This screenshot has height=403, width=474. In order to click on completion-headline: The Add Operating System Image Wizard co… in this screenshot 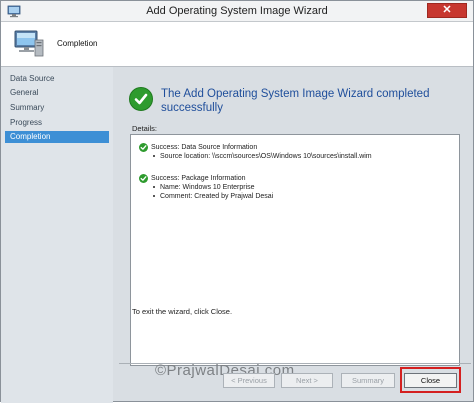, I will do `click(311, 101)`.